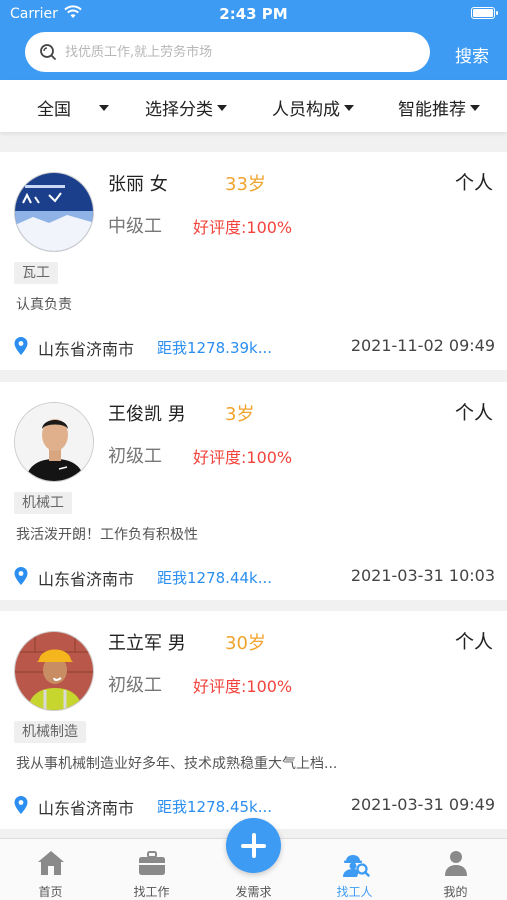  What do you see at coordinates (138, 184) in the screenshot?
I see `worker-name: 张丽 女` at bounding box center [138, 184].